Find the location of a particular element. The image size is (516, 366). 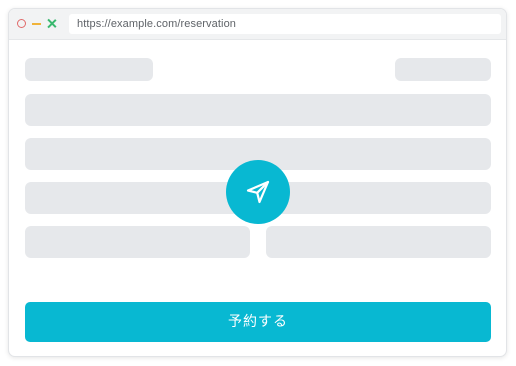

address-bar: https://example.com/reservation is located at coordinates (285, 24).